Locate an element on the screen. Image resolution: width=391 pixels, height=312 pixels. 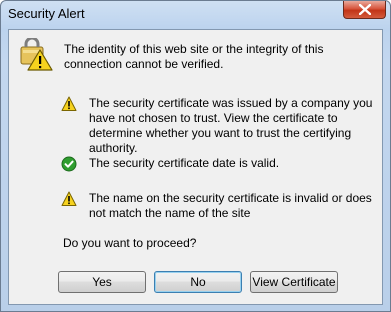
check-icon is located at coordinates (69, 164).